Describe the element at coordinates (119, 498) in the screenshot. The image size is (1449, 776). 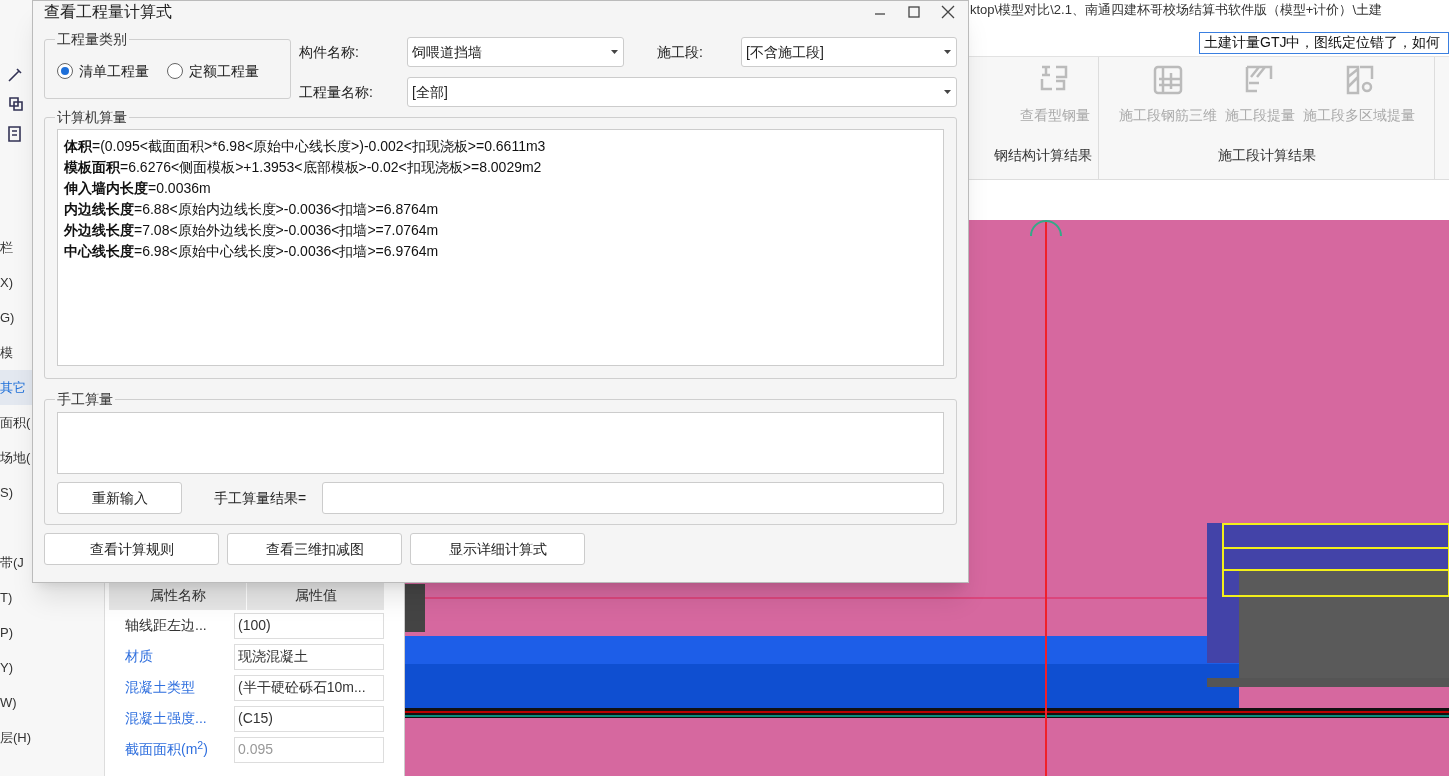
I see `reenter-button: 重新输入` at that location.